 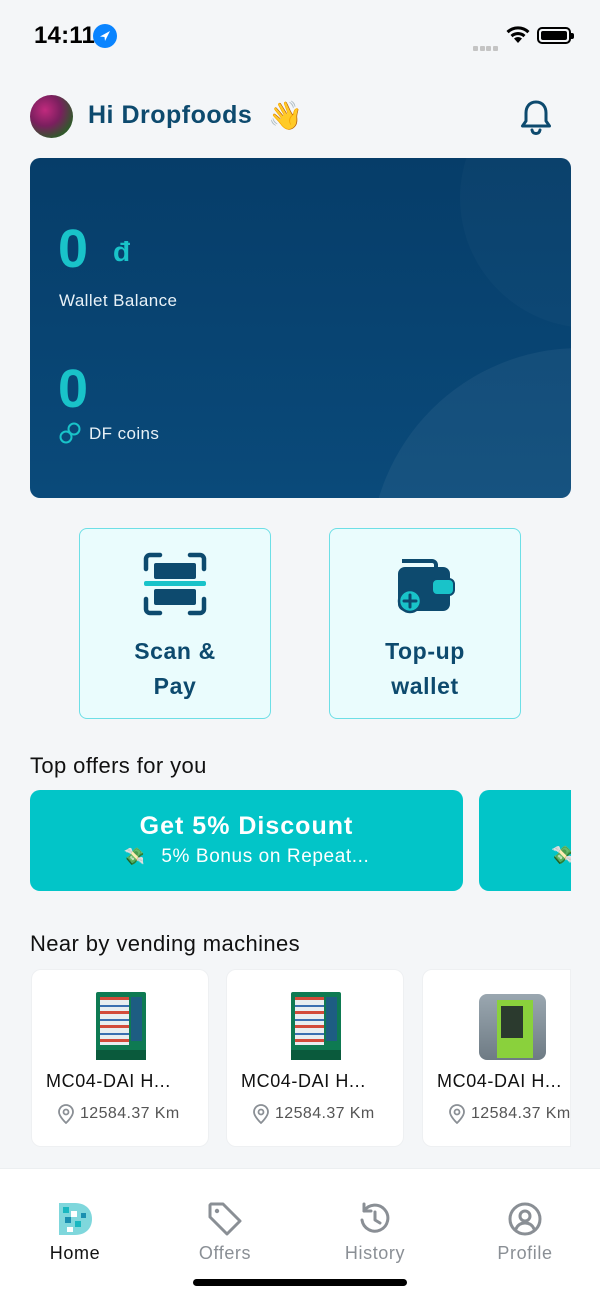 I want to click on location-arrow-icon, so click(x=105, y=36).